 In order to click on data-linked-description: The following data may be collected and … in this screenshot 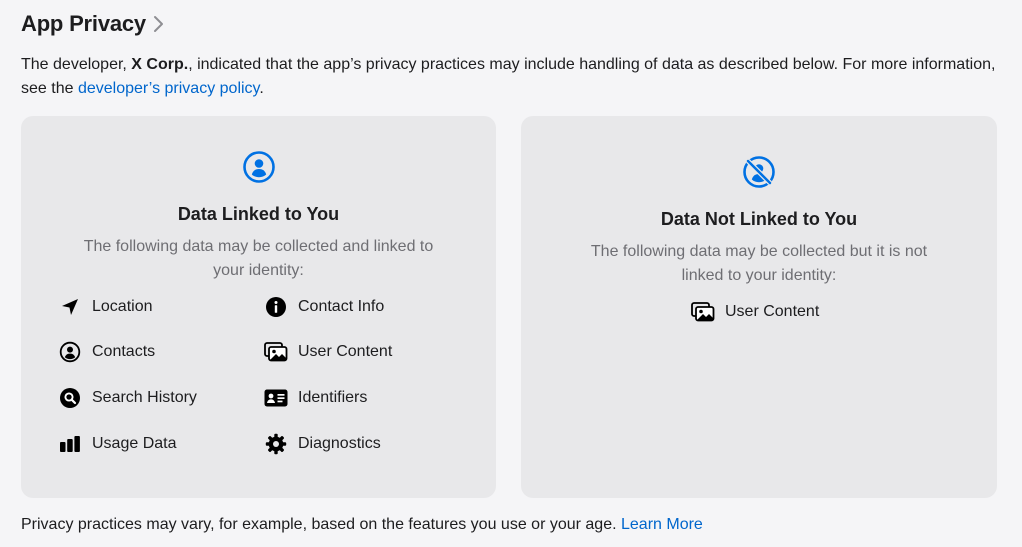, I will do `click(258, 259)`.